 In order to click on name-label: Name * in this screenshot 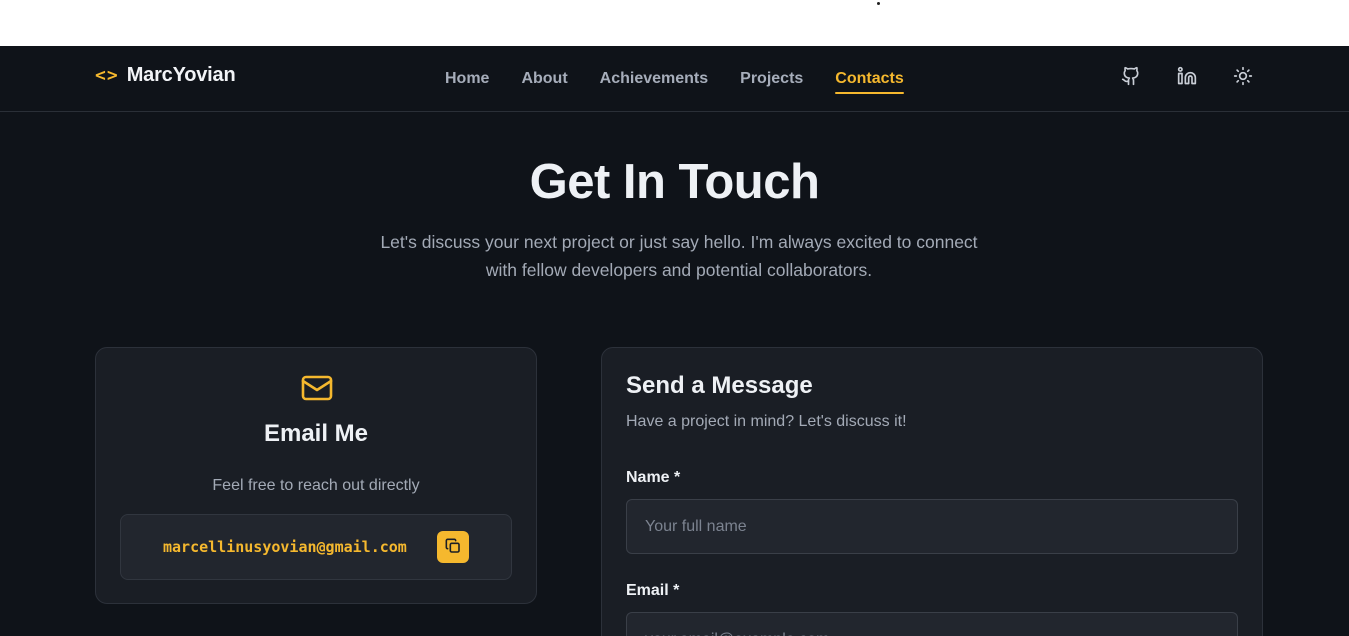, I will do `click(653, 477)`.